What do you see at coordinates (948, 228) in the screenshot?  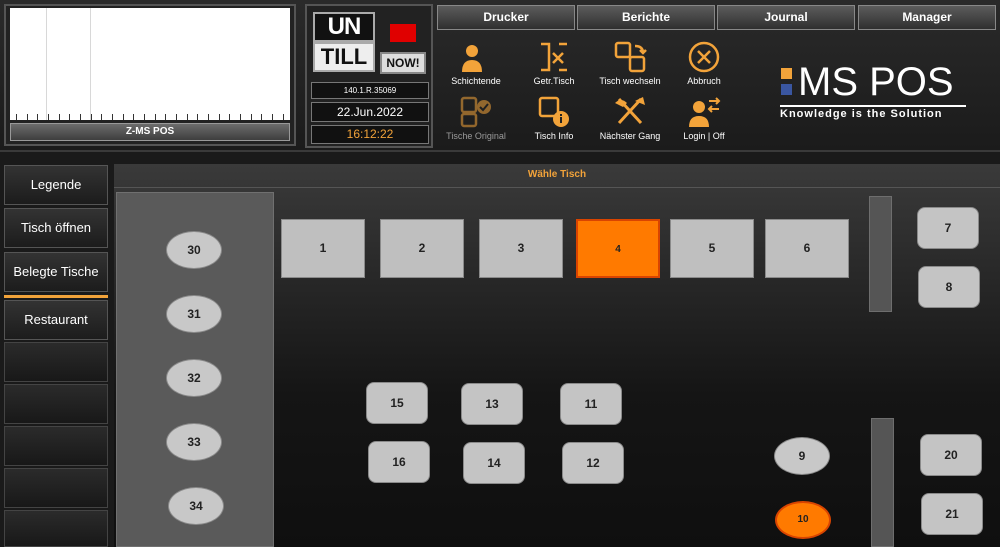 I see `table-7: 7` at bounding box center [948, 228].